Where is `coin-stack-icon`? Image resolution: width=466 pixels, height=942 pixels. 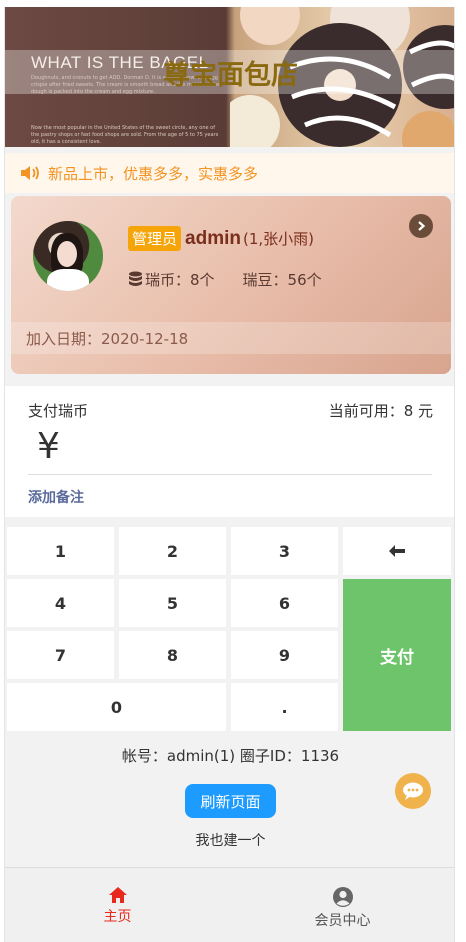
coin-stack-icon is located at coordinates (135, 278).